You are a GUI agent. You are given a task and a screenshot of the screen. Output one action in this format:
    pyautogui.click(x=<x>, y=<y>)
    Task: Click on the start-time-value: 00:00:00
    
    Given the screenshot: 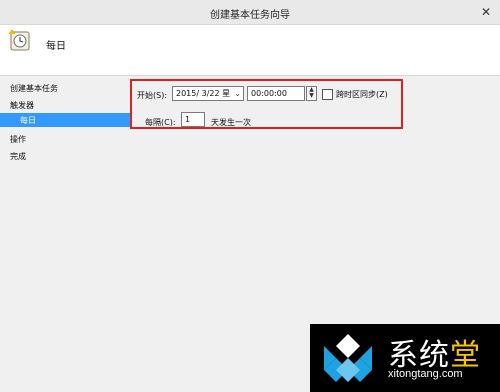 What is the action you would take?
    pyautogui.click(x=269, y=93)
    